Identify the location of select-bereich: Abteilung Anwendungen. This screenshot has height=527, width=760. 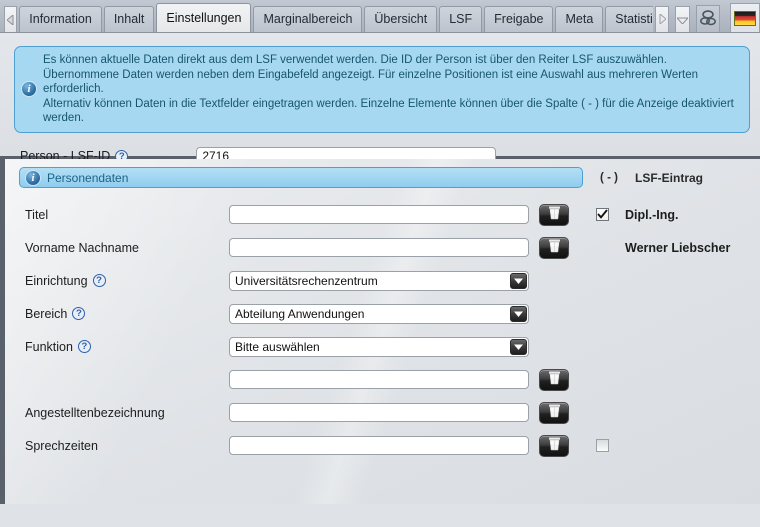
(379, 313).